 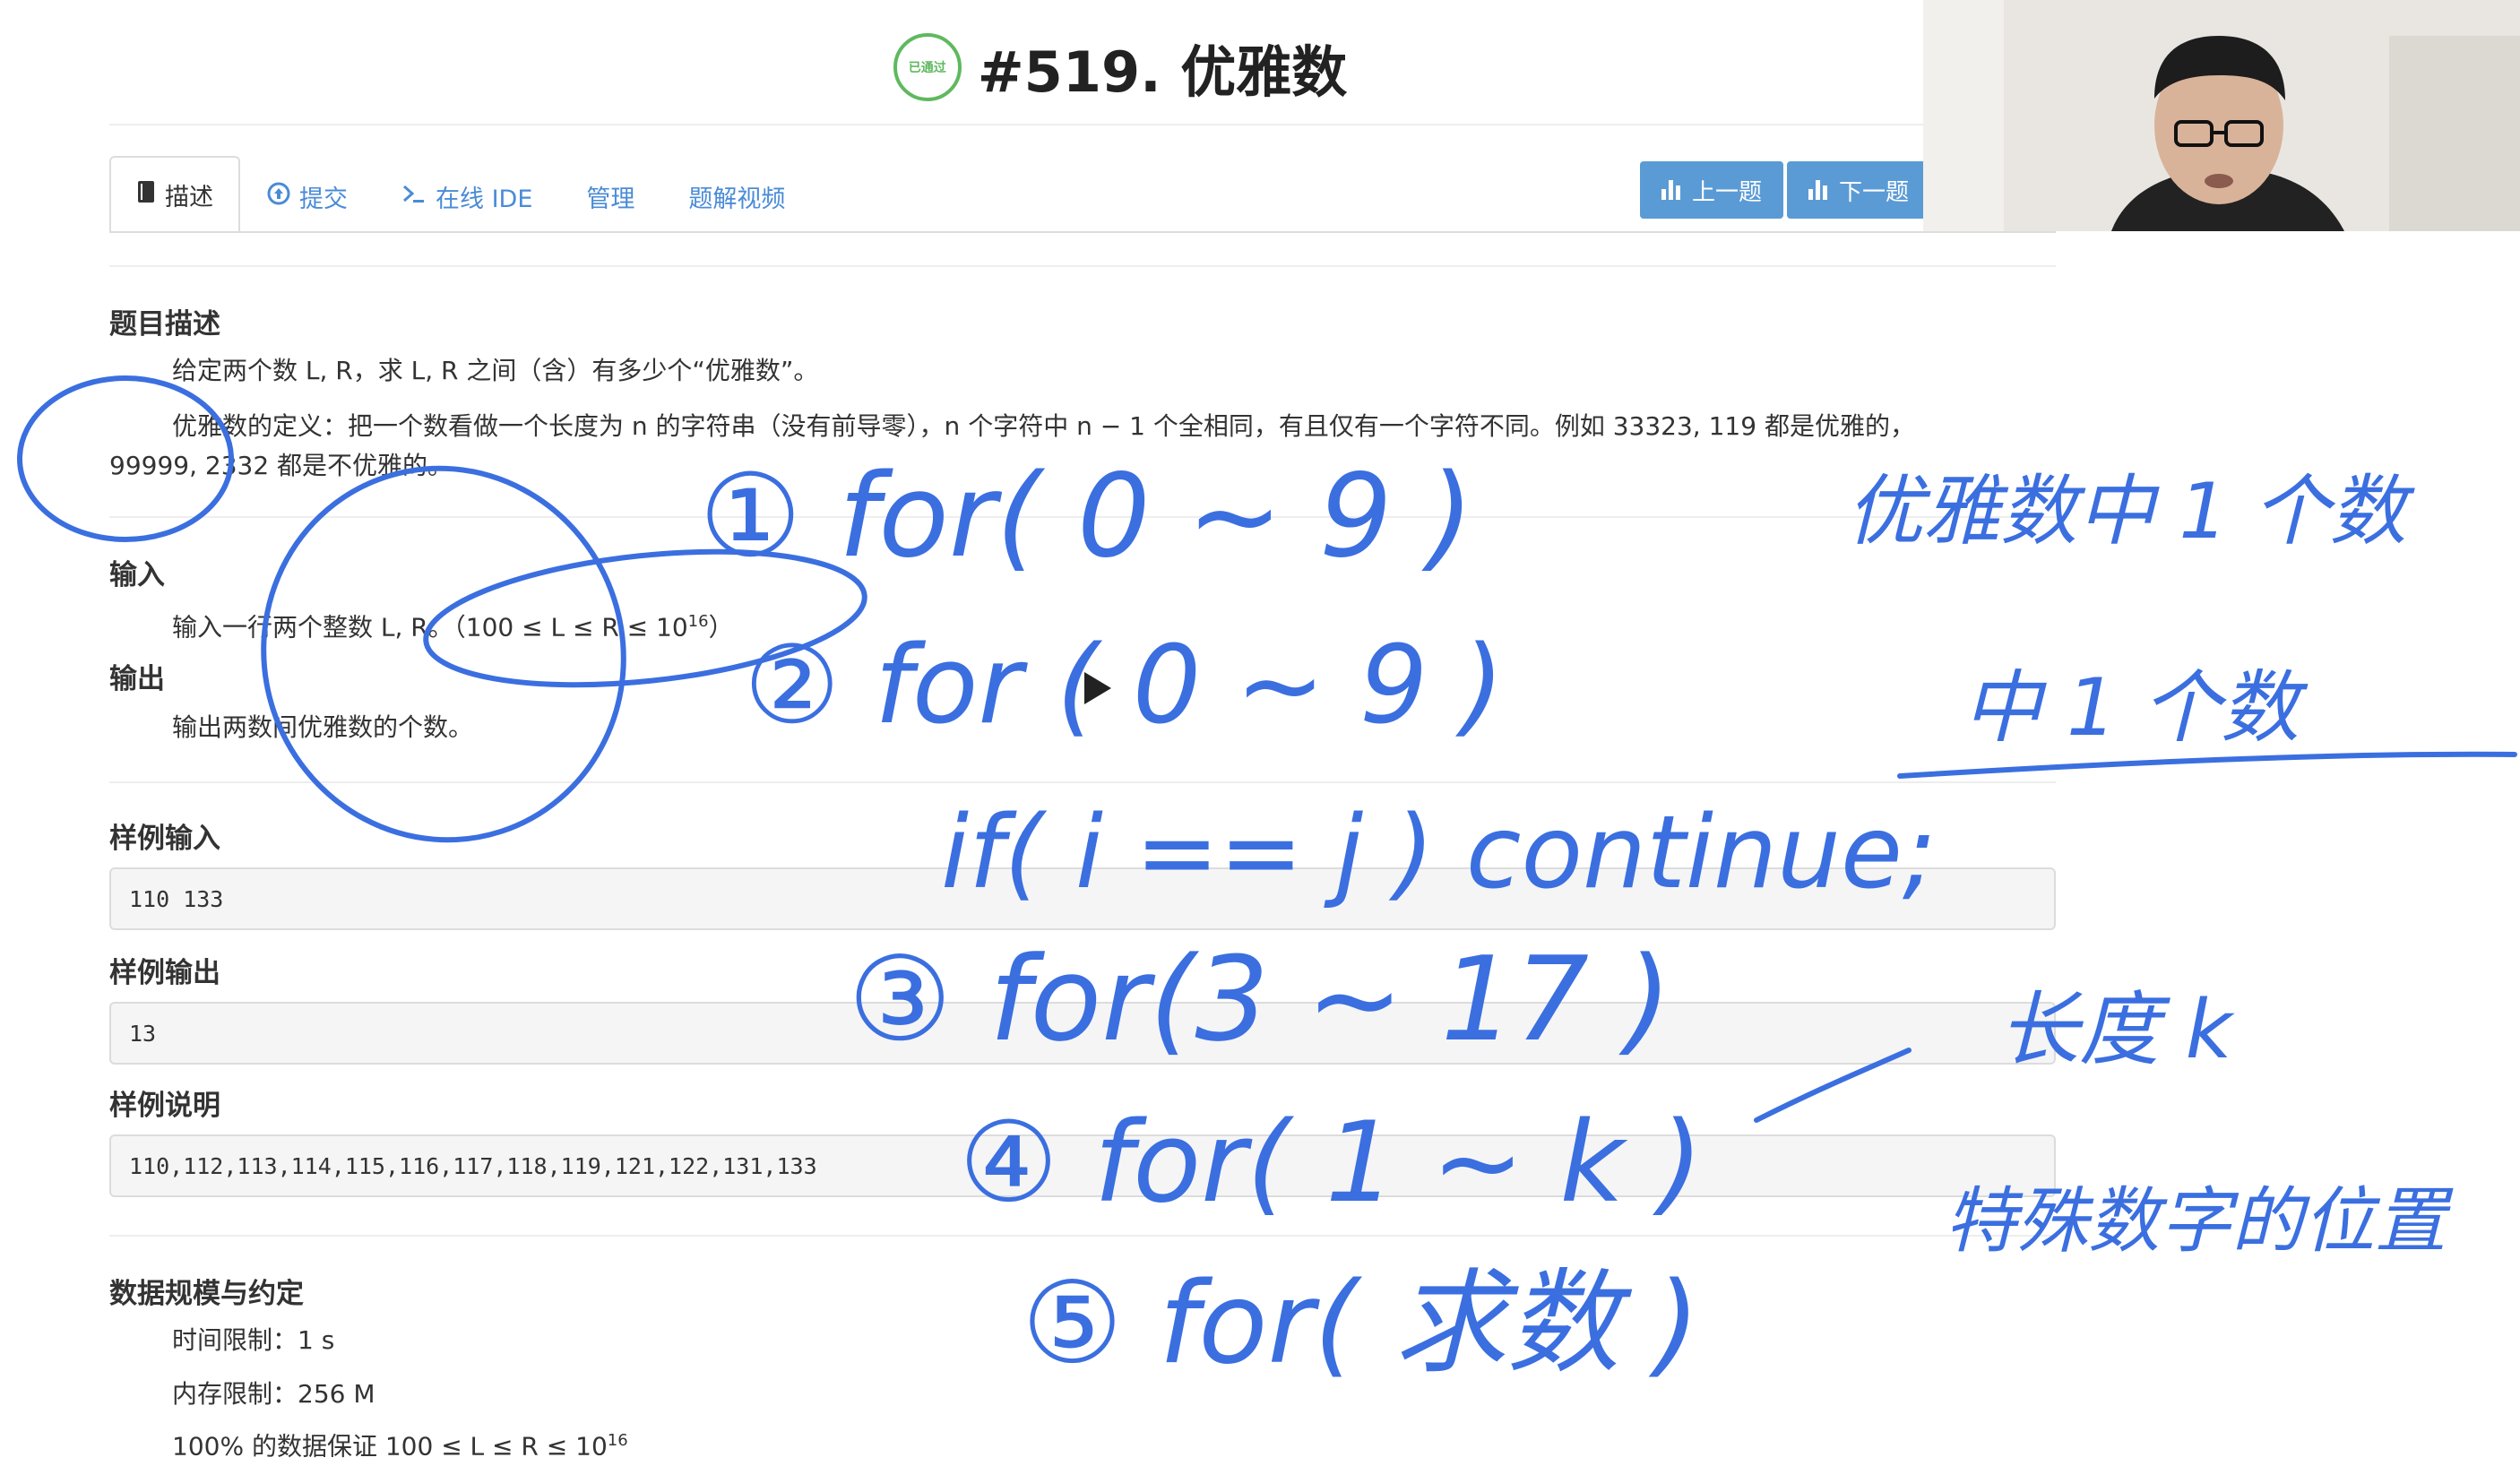 What do you see at coordinates (2117, 1030) in the screenshot?
I see `handwriting-note-3: 长度 k` at bounding box center [2117, 1030].